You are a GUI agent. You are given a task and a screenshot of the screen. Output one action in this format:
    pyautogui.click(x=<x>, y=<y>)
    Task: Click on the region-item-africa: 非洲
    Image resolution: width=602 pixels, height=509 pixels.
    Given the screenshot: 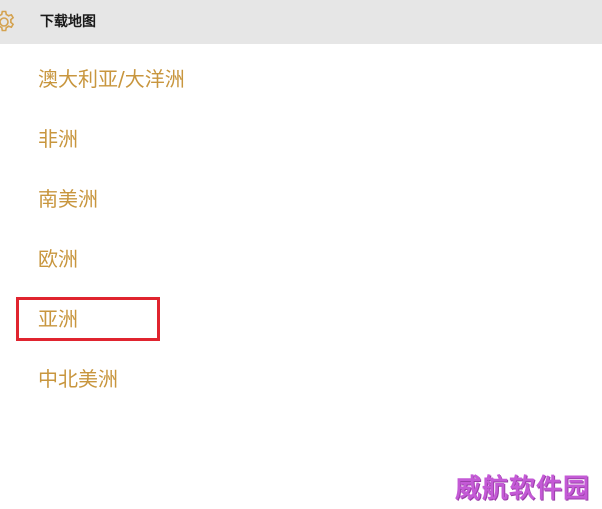 What is the action you would take?
    pyautogui.click(x=58, y=139)
    